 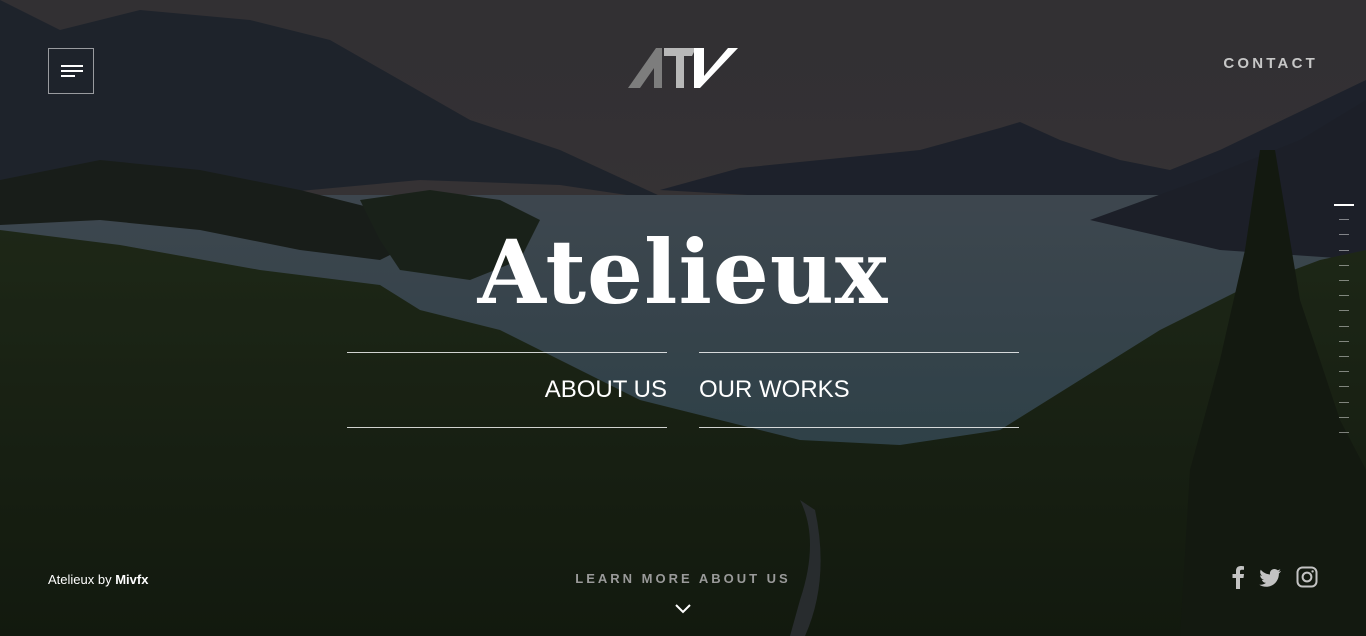 What do you see at coordinates (1270, 577) in the screenshot?
I see `twitter-icon` at bounding box center [1270, 577].